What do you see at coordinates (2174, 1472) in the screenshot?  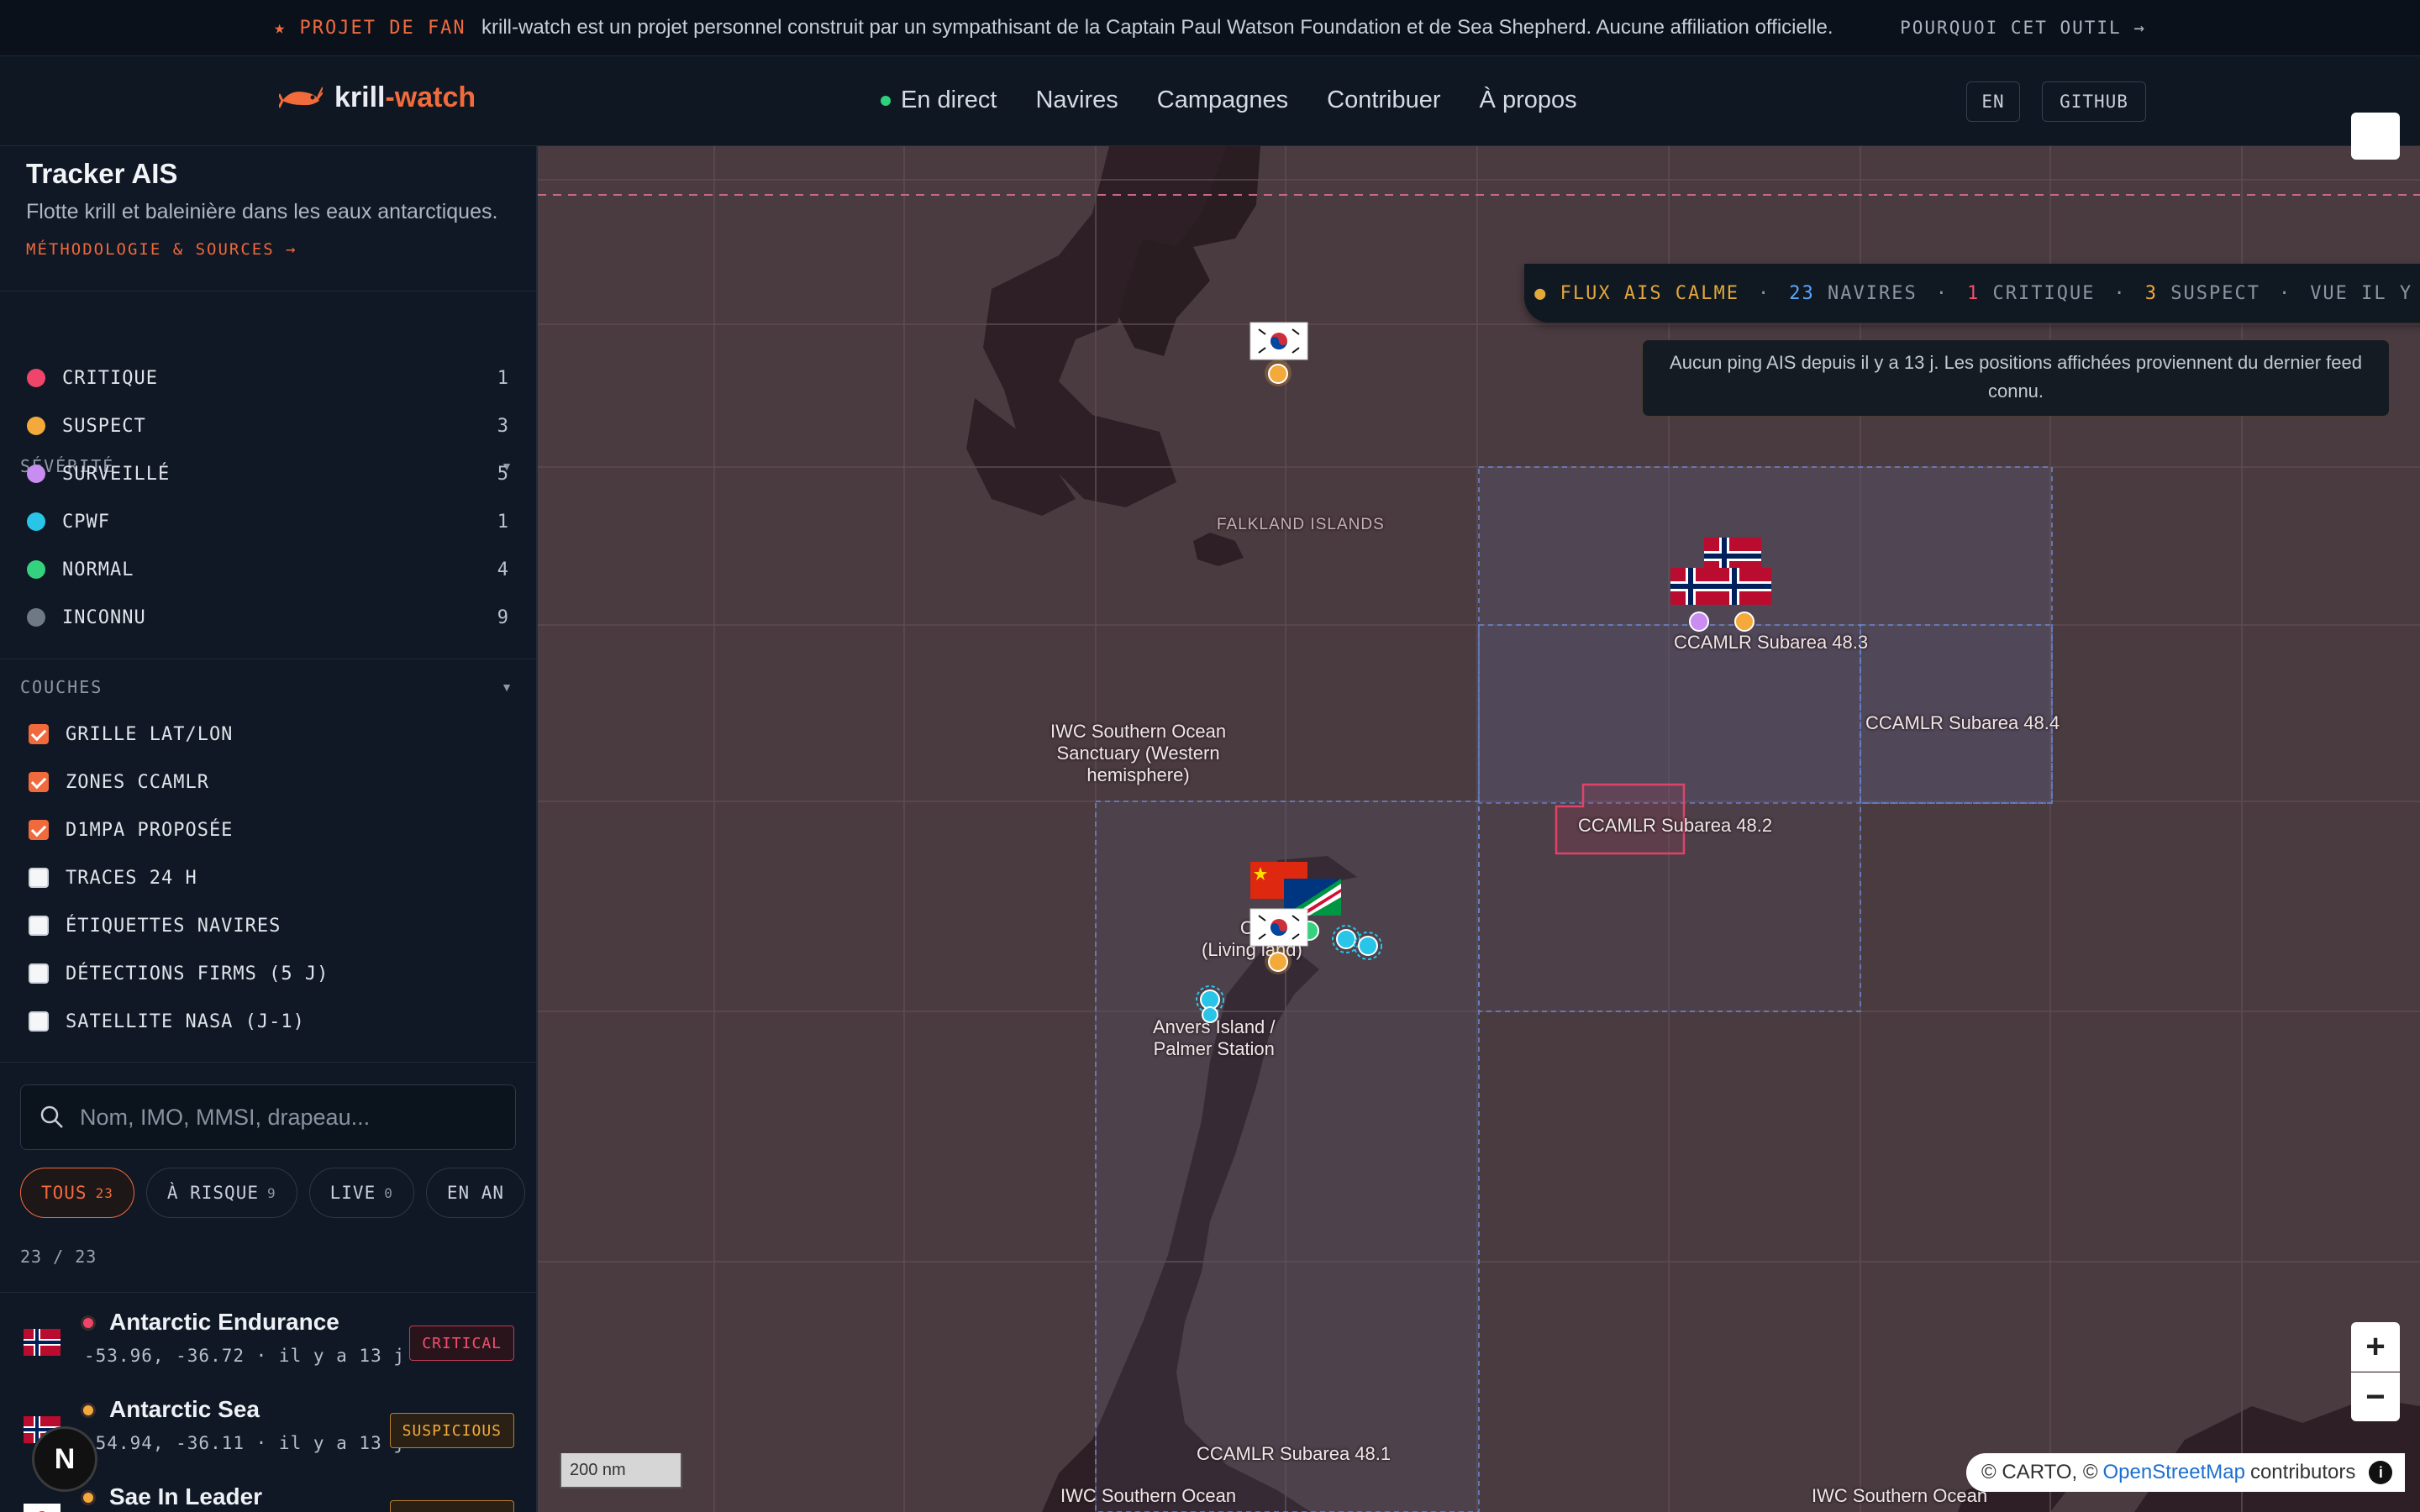 I see `osm-link: OpenStreetMap` at bounding box center [2174, 1472].